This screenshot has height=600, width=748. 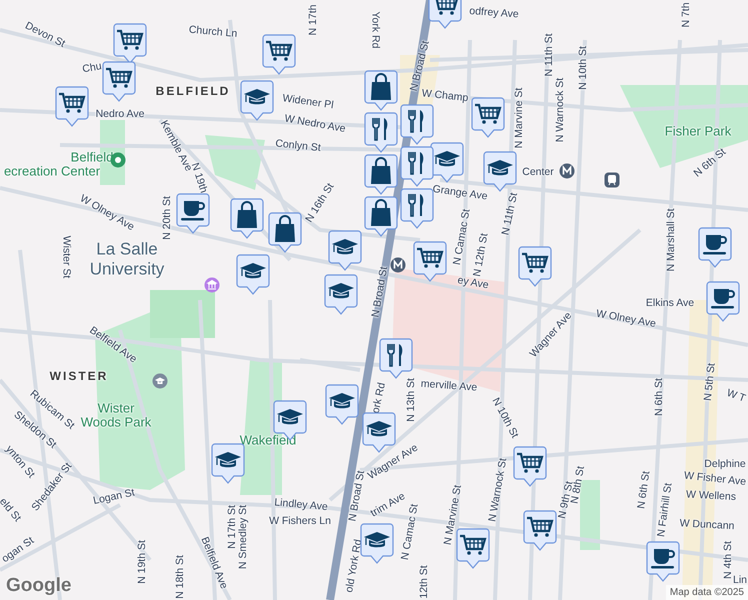 I want to click on street-label: N Camac St, so click(x=462, y=237).